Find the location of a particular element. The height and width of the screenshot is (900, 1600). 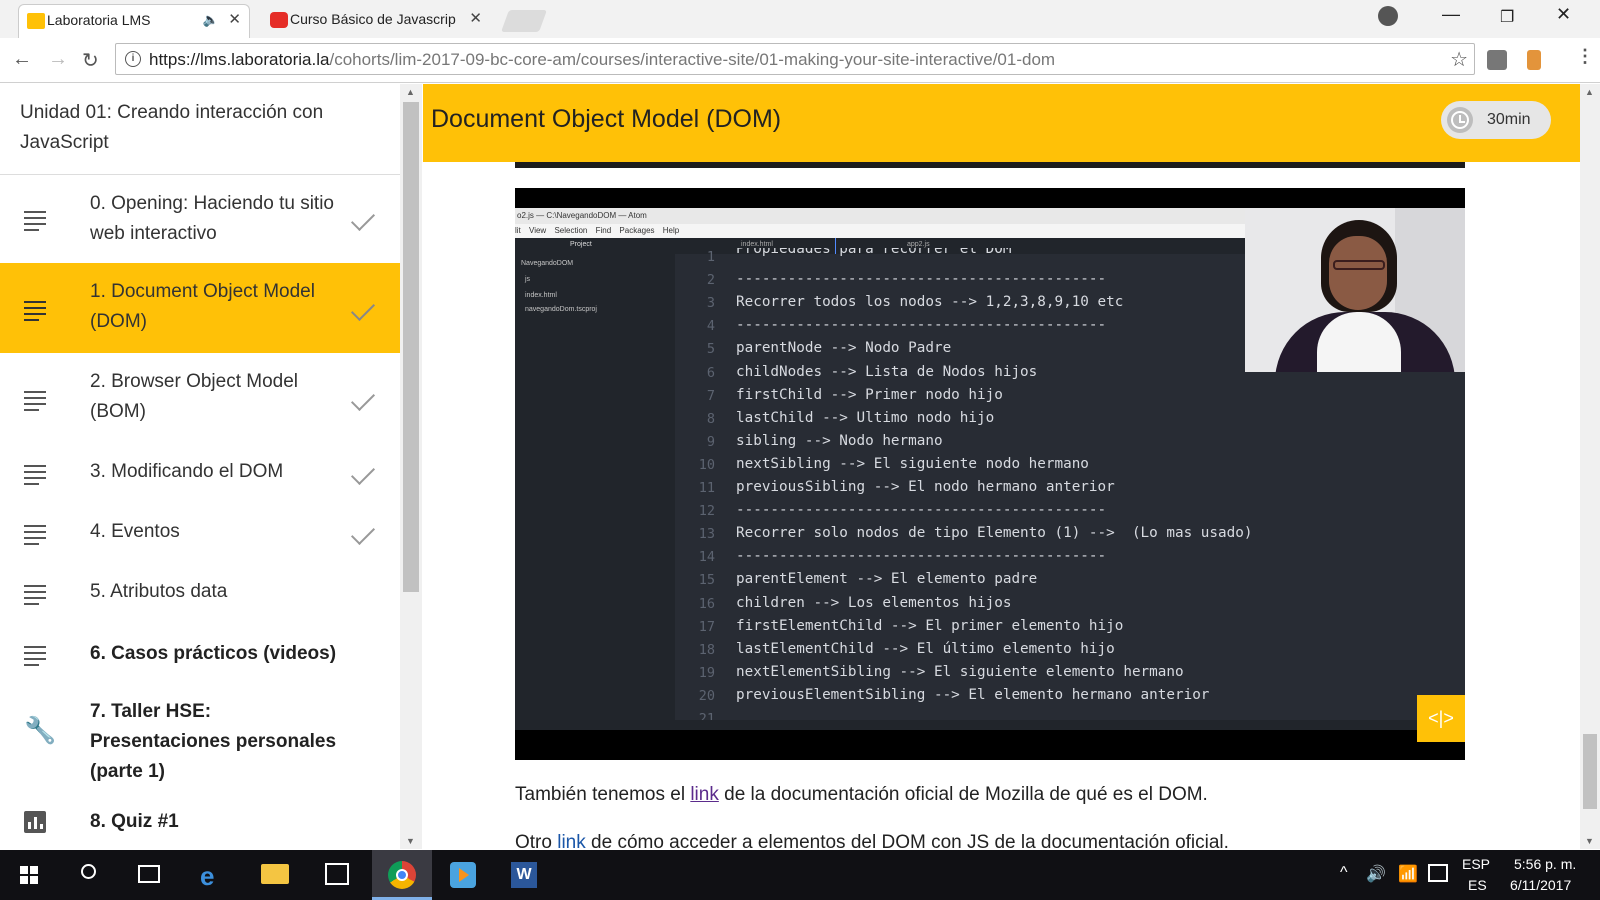

keyboard-layout: ES is located at coordinates (1477, 885).